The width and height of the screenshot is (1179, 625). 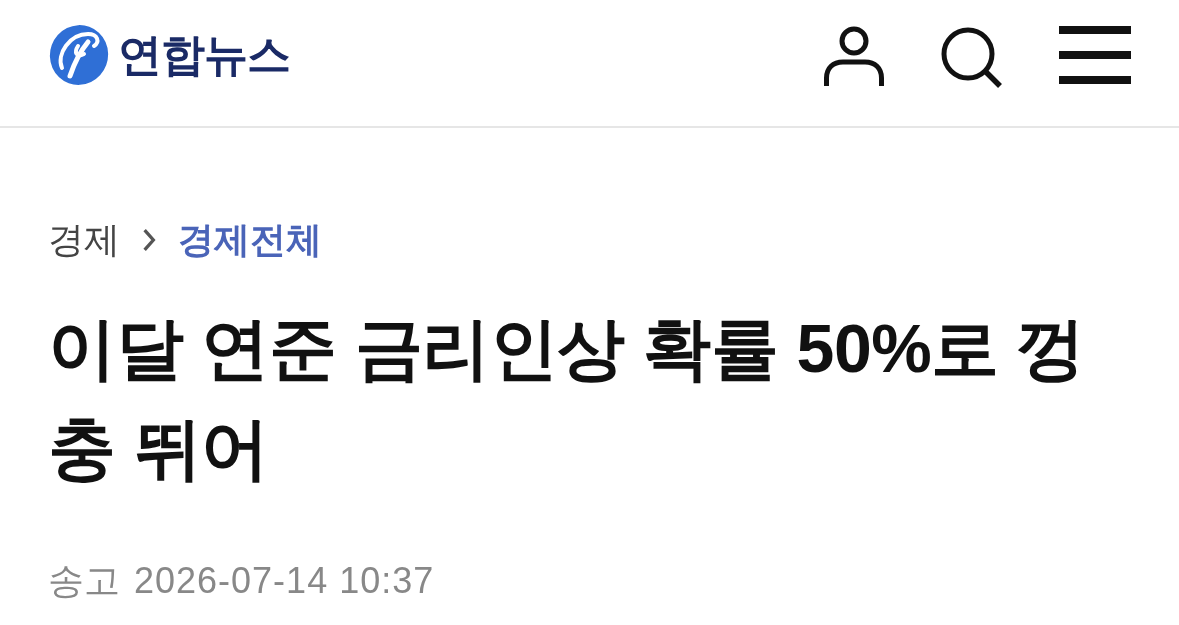 What do you see at coordinates (972, 58) in the screenshot?
I see `search-icon` at bounding box center [972, 58].